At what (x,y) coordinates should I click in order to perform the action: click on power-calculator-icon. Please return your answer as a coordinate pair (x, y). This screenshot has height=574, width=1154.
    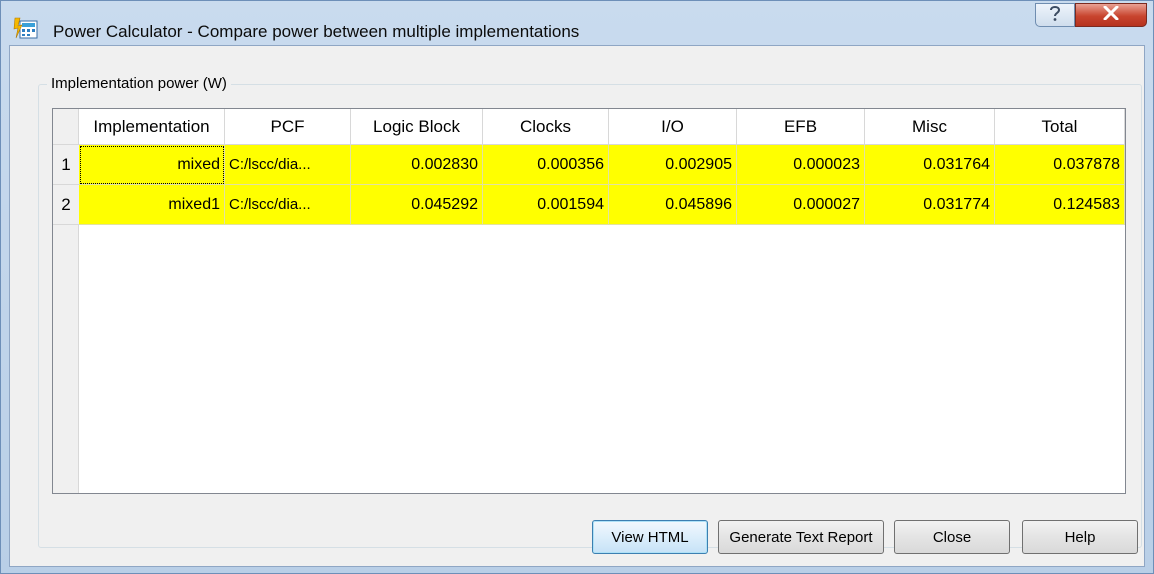
    Looking at the image, I should click on (26, 28).